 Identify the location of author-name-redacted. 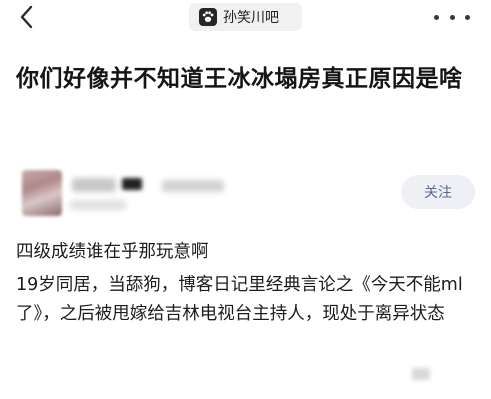
(94, 185).